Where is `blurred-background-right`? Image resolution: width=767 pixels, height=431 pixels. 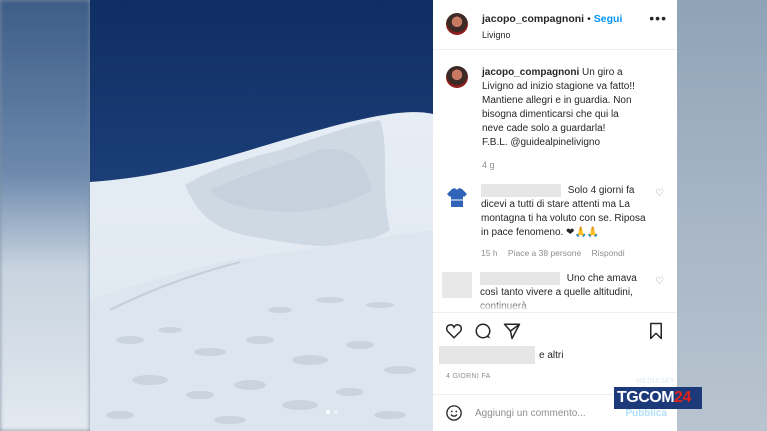 blurred-background-right is located at coordinates (722, 215).